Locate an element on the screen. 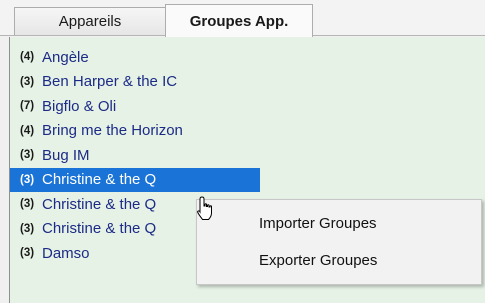 The width and height of the screenshot is (485, 303). menu-item-exporter-groupes: Exporter Groupes is located at coordinates (339, 260).